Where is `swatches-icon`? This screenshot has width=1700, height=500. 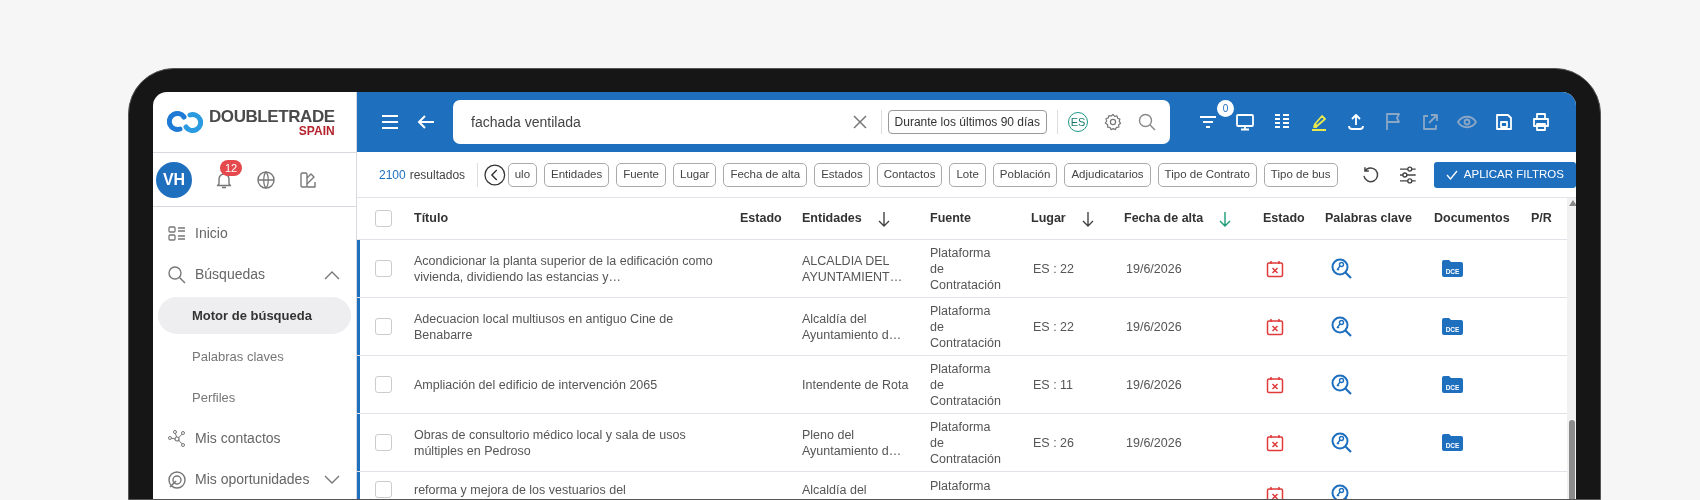 swatches-icon is located at coordinates (308, 179).